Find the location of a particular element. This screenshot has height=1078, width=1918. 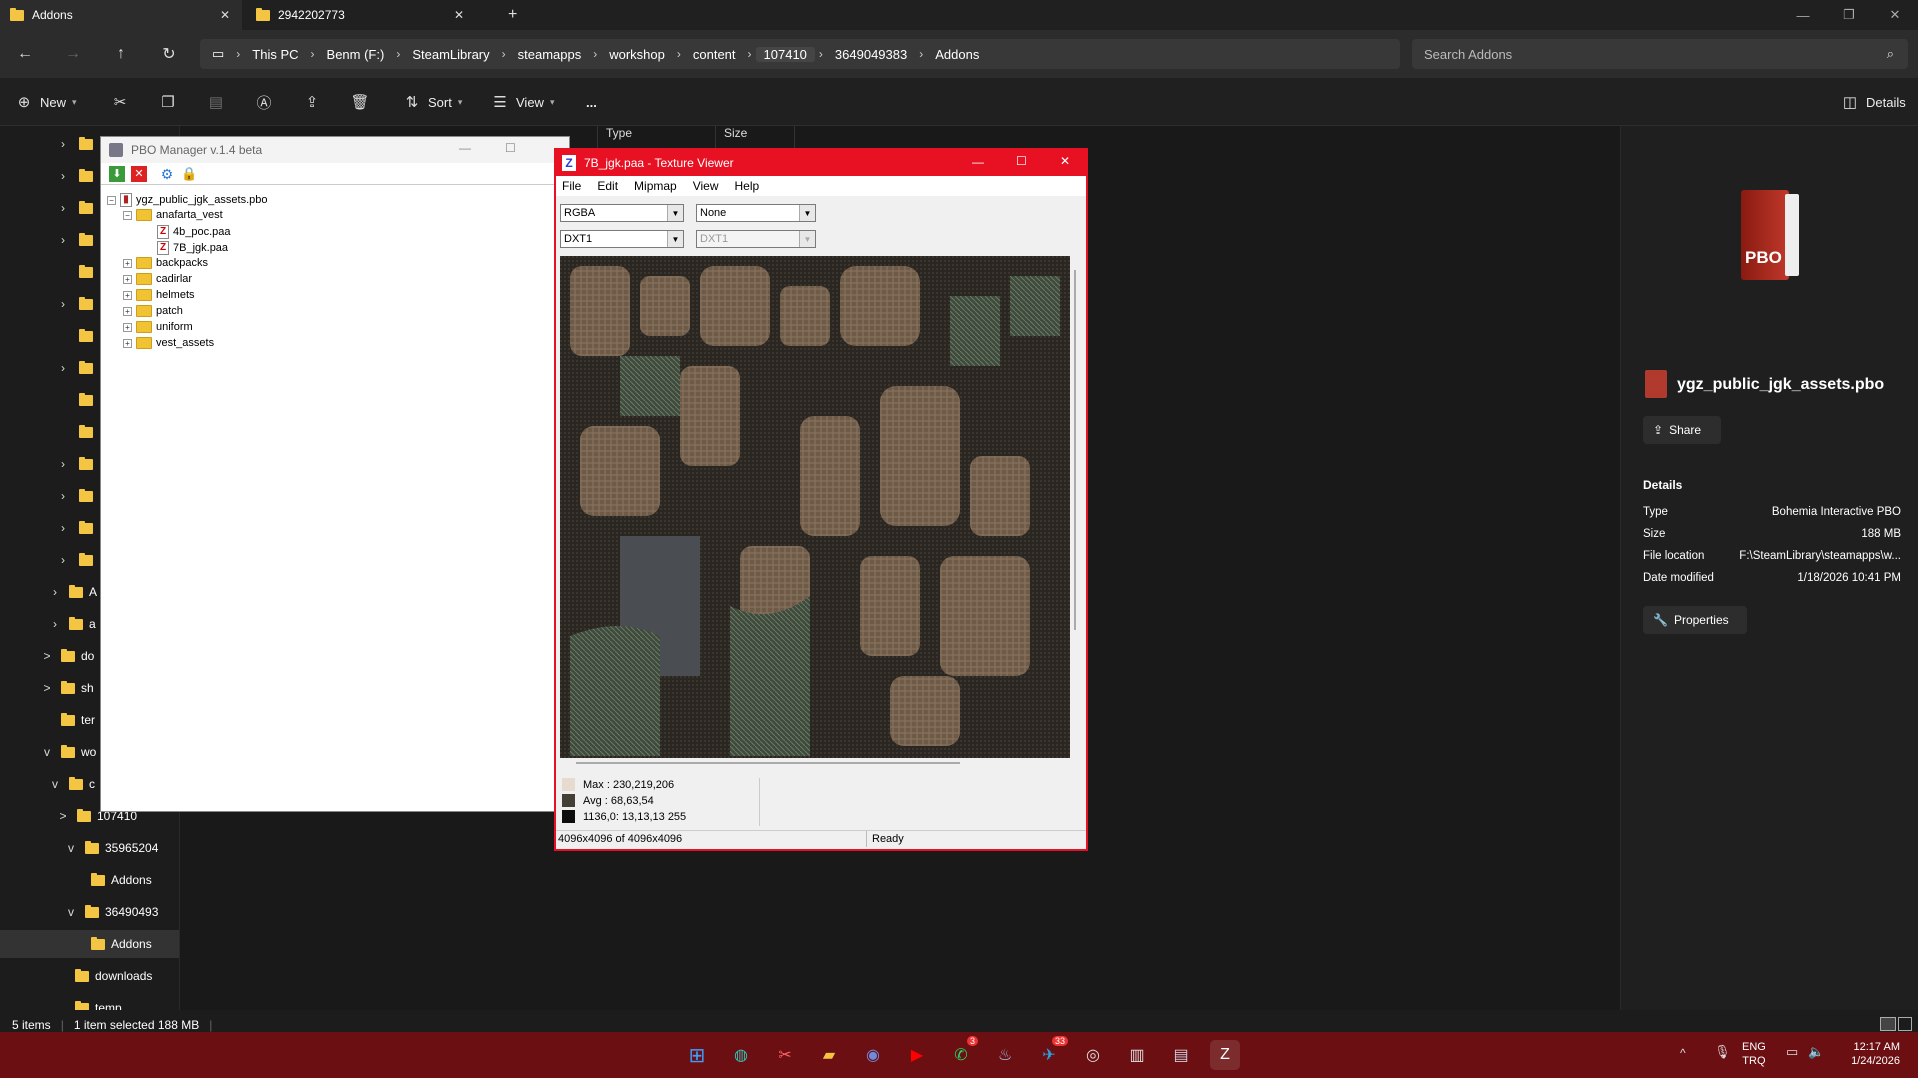

volume-icon: 🔈 is located at coordinates (1816, 1052).